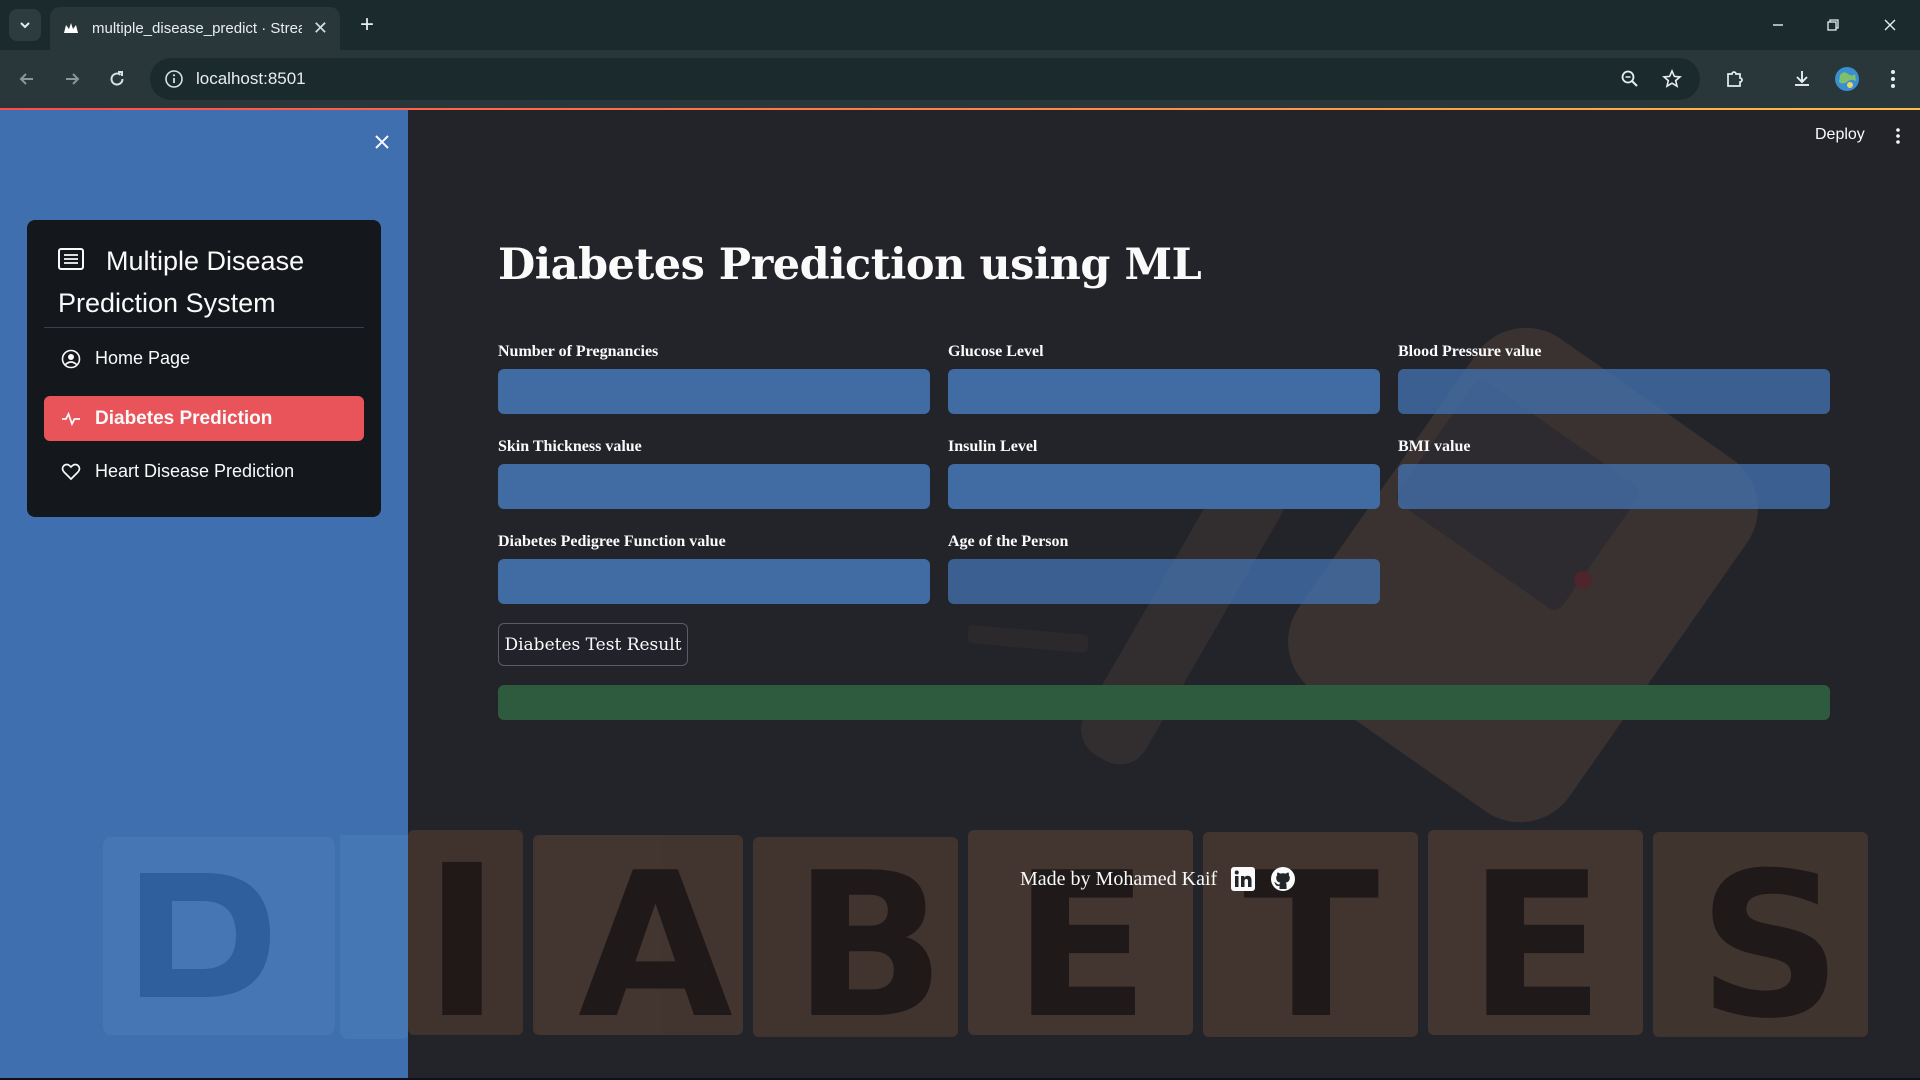 The height and width of the screenshot is (1080, 1920). What do you see at coordinates (1434, 446) in the screenshot?
I see `field-label: BMI value` at bounding box center [1434, 446].